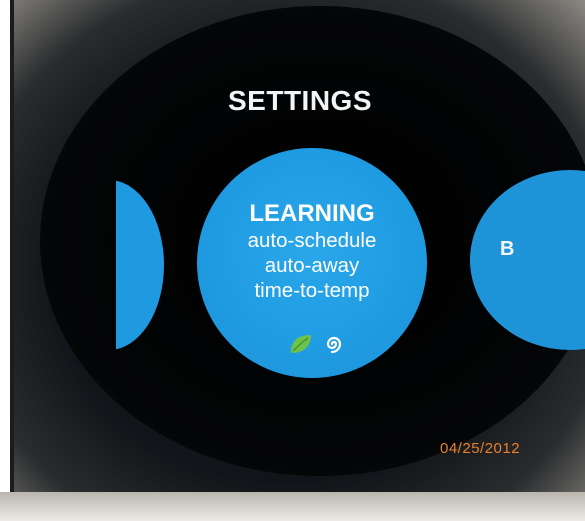  What do you see at coordinates (317, 344) in the screenshot?
I see `learning-icons` at bounding box center [317, 344].